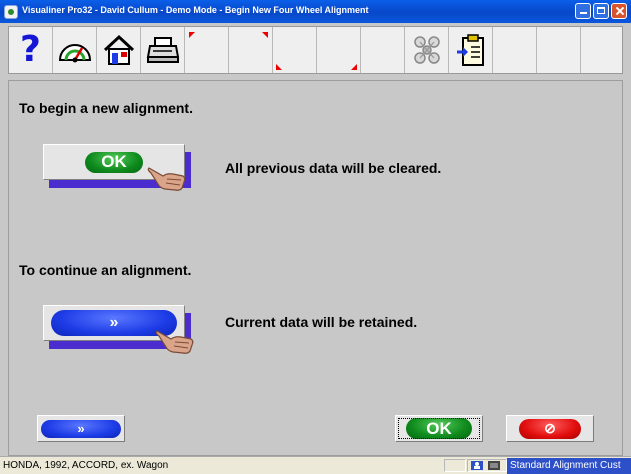 The width and height of the screenshot is (631, 474). I want to click on ok-button: OK, so click(439, 428).